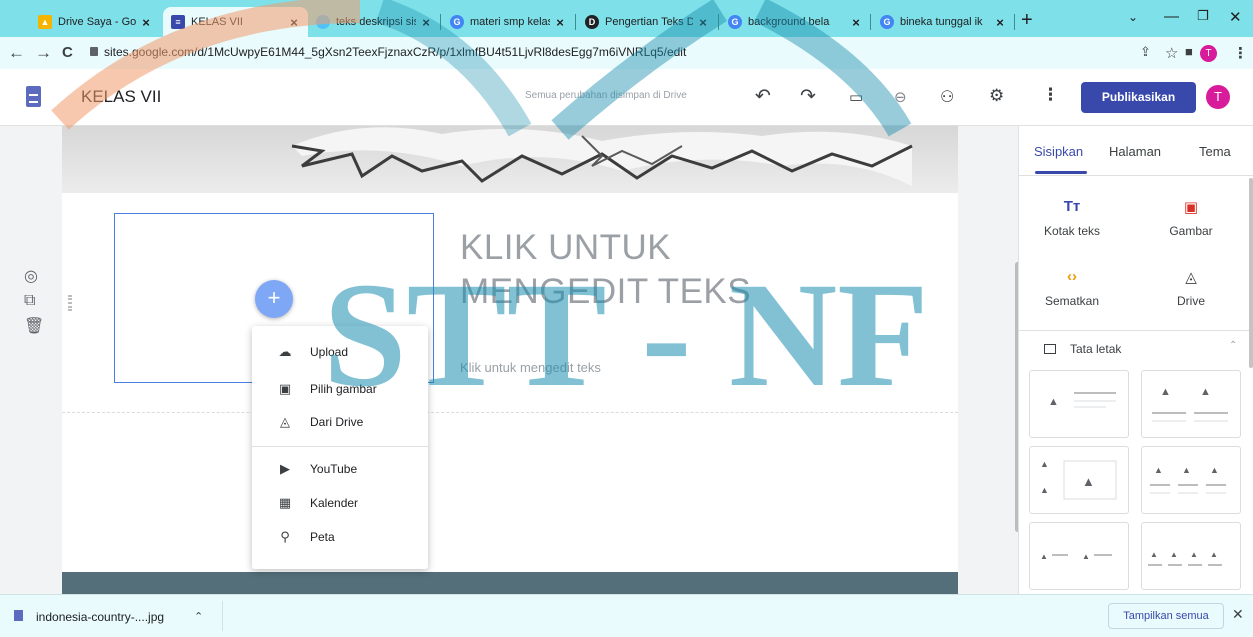  Describe the element at coordinates (285, 502) in the screenshot. I see `calendar-icon: ▦` at that location.